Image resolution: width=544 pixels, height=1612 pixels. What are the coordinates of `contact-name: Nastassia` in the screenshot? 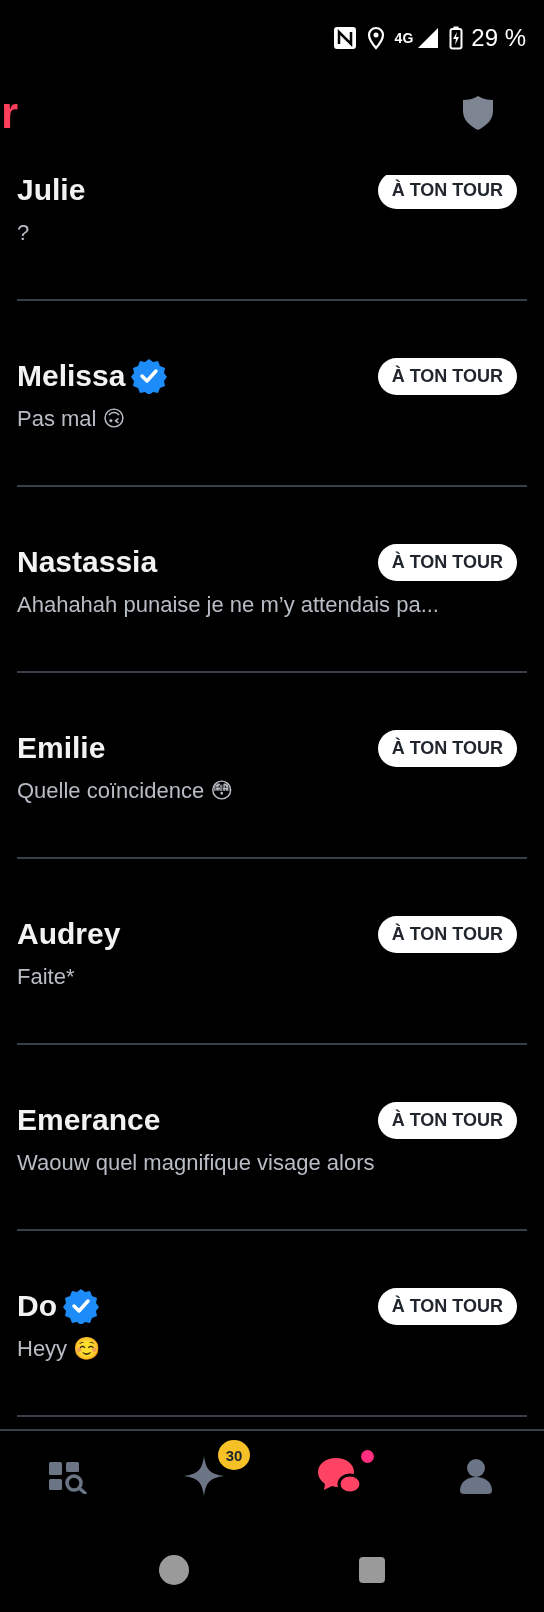 It's located at (87, 562).